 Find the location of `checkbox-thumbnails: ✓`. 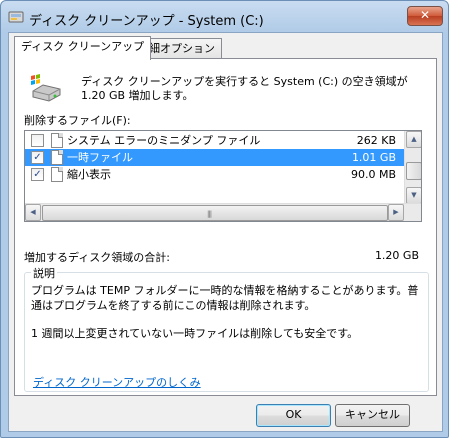

checkbox-thumbnails: ✓ is located at coordinates (37, 174).